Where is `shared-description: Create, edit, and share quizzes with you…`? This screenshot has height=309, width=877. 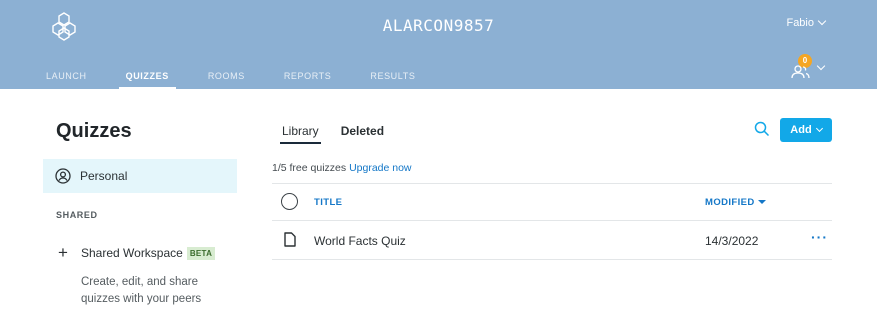 shared-description: Create, edit, and share quizzes with you… is located at coordinates (141, 290).